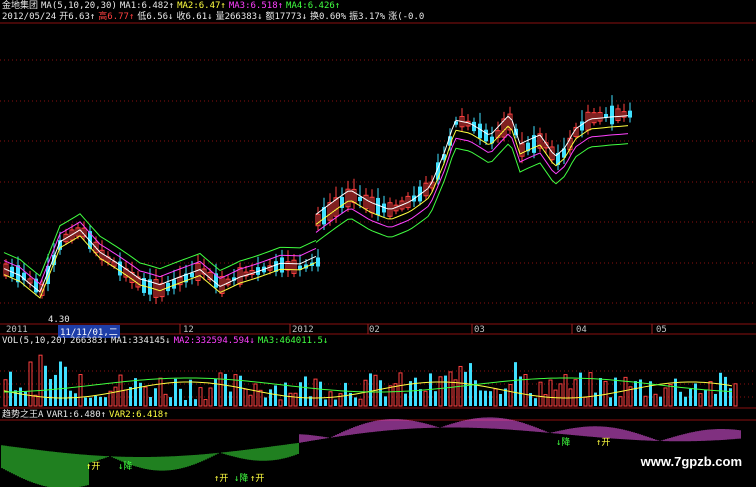 This screenshot has width=756, height=487. What do you see at coordinates (139, 415) in the screenshot?
I see `indicator-var2: VAR2:6.418↑` at bounding box center [139, 415].